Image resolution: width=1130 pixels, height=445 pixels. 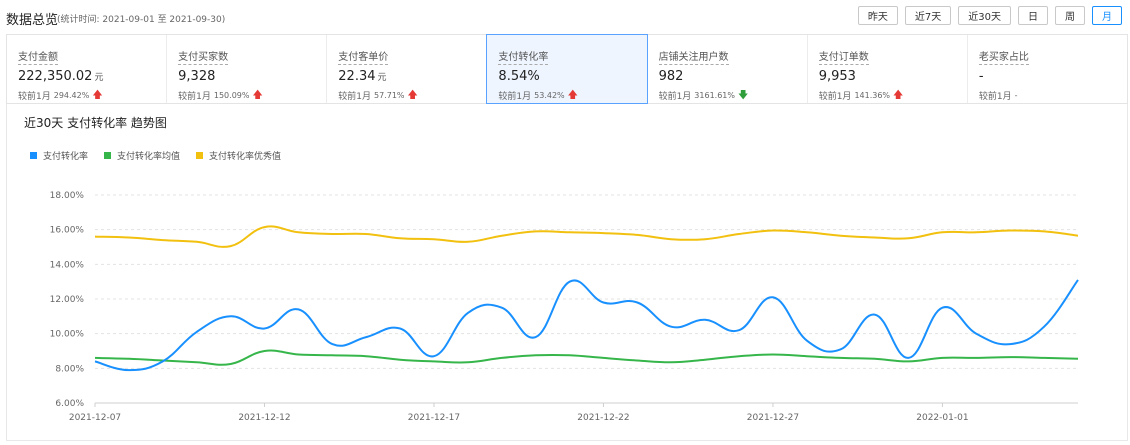 I want to click on metric-compare: 较前1月 3161.61% 🡇, so click(x=703, y=96).